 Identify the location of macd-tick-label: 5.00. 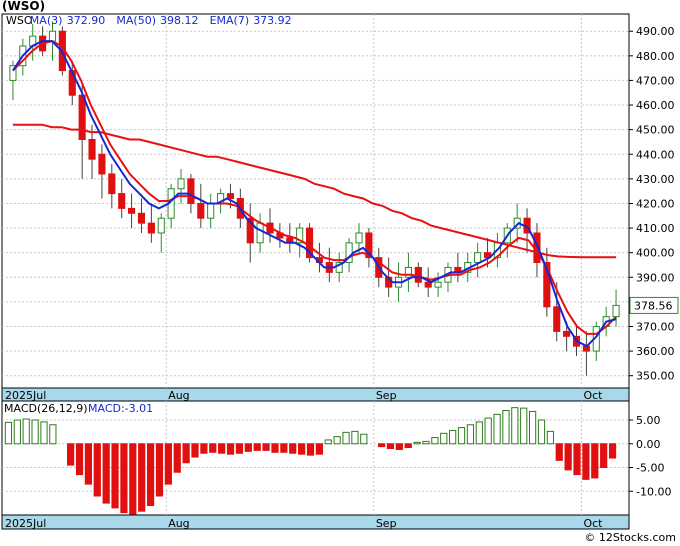
(648, 420).